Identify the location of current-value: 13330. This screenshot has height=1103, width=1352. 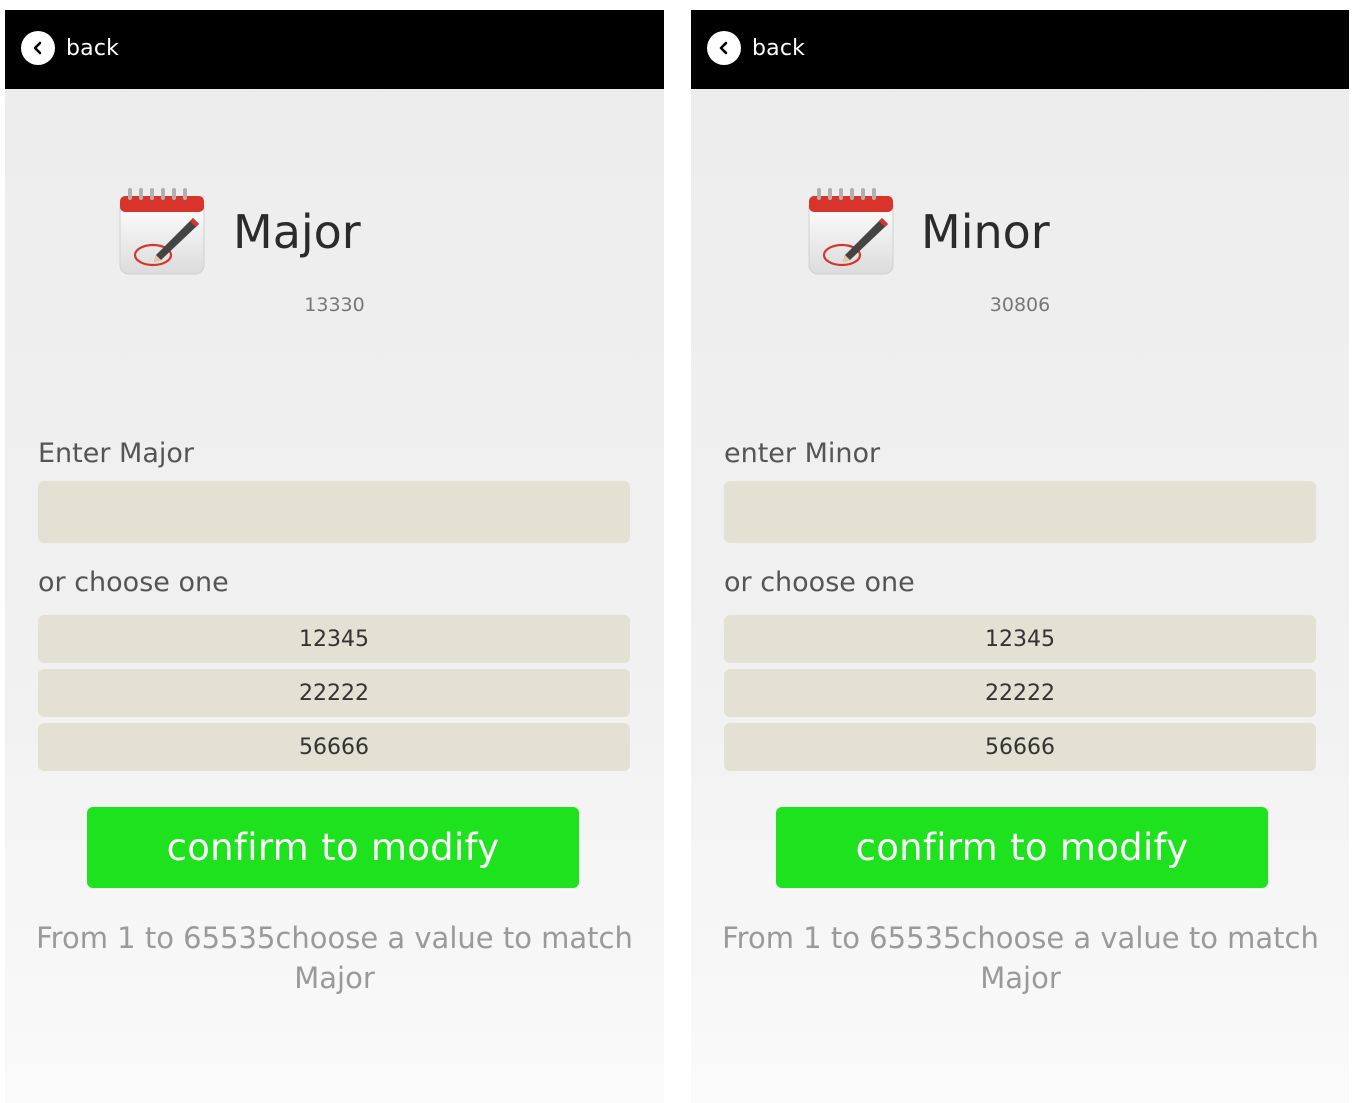
(334, 305).